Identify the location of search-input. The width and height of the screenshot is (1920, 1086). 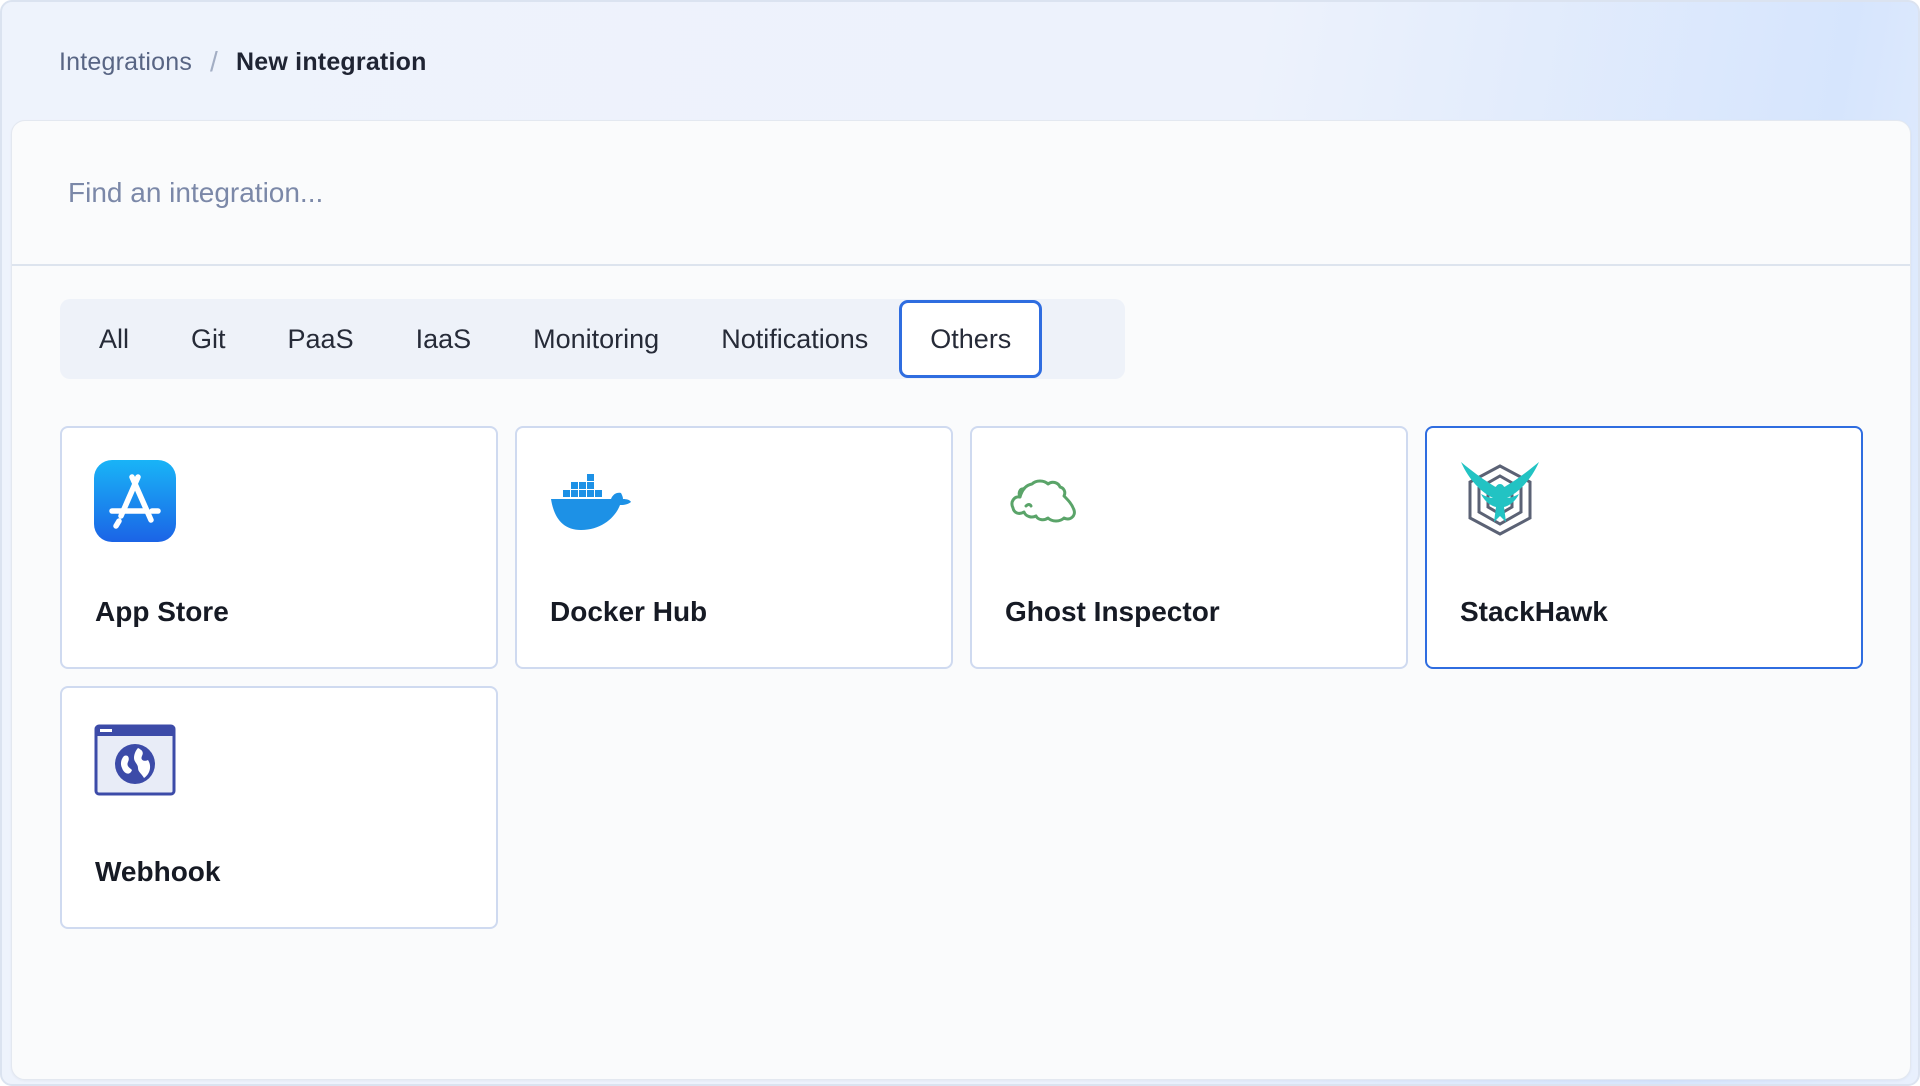
(918, 193).